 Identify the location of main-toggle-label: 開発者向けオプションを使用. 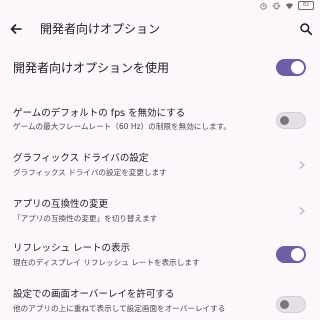
(91, 68).